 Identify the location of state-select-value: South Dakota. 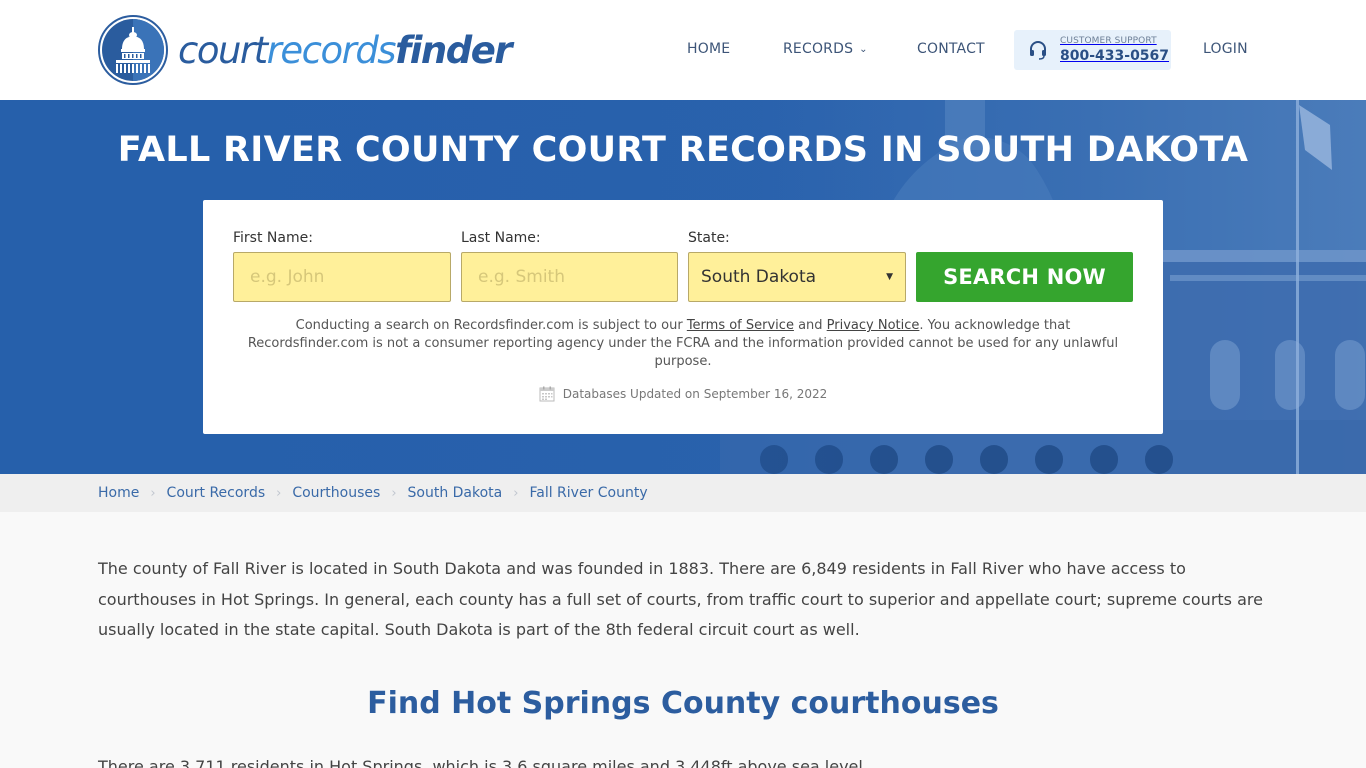
(759, 277).